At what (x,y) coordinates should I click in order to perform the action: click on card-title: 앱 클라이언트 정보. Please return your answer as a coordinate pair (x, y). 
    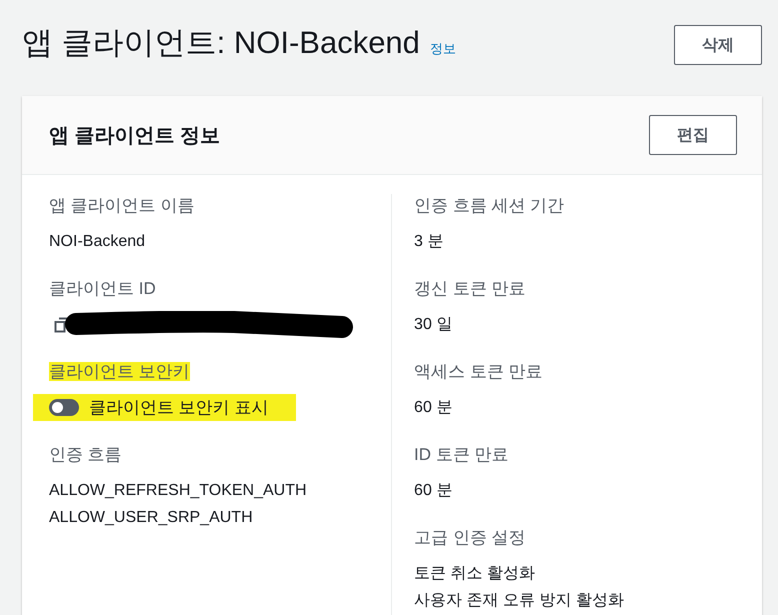
    Looking at the image, I should click on (134, 136).